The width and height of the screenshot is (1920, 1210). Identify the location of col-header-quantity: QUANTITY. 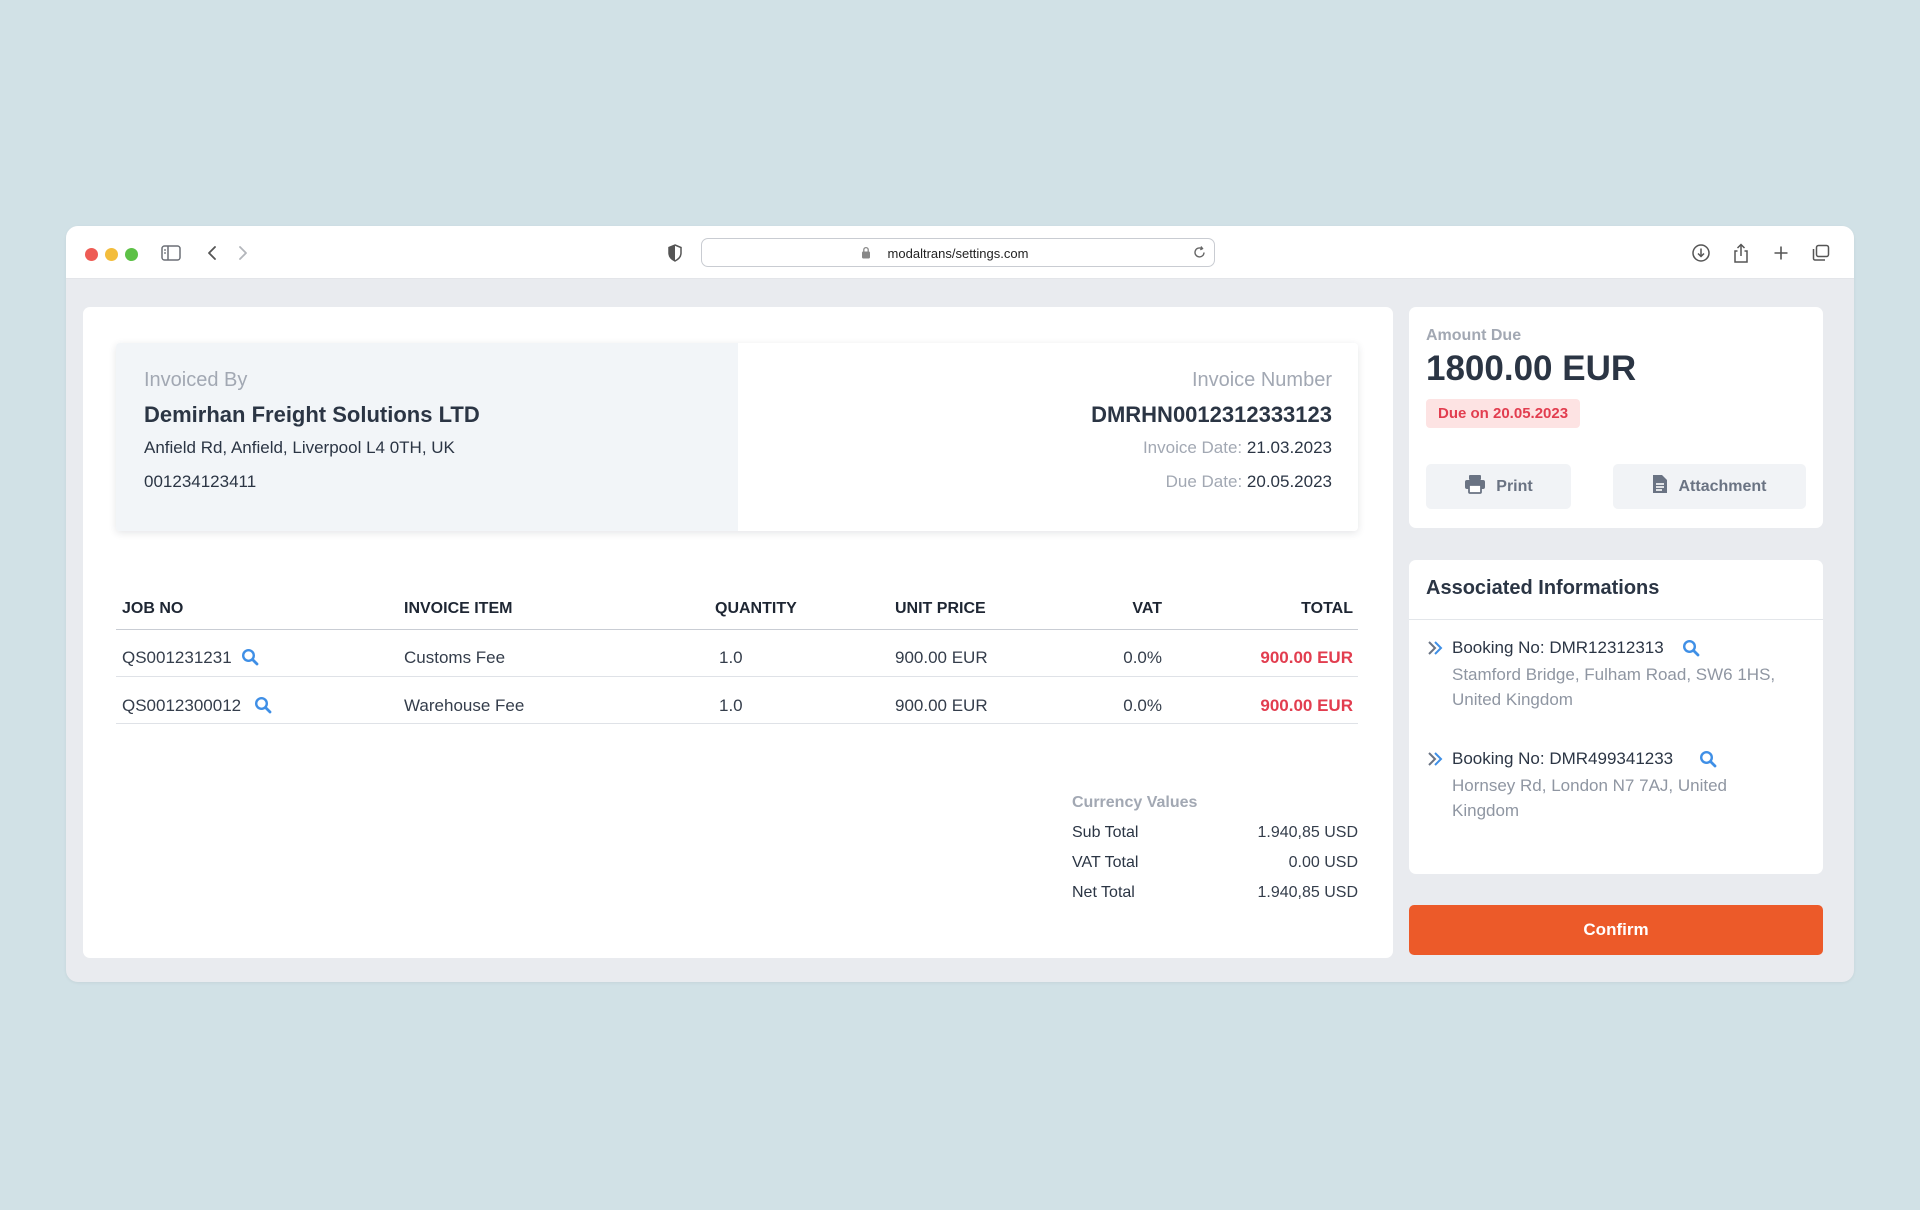
(756, 608).